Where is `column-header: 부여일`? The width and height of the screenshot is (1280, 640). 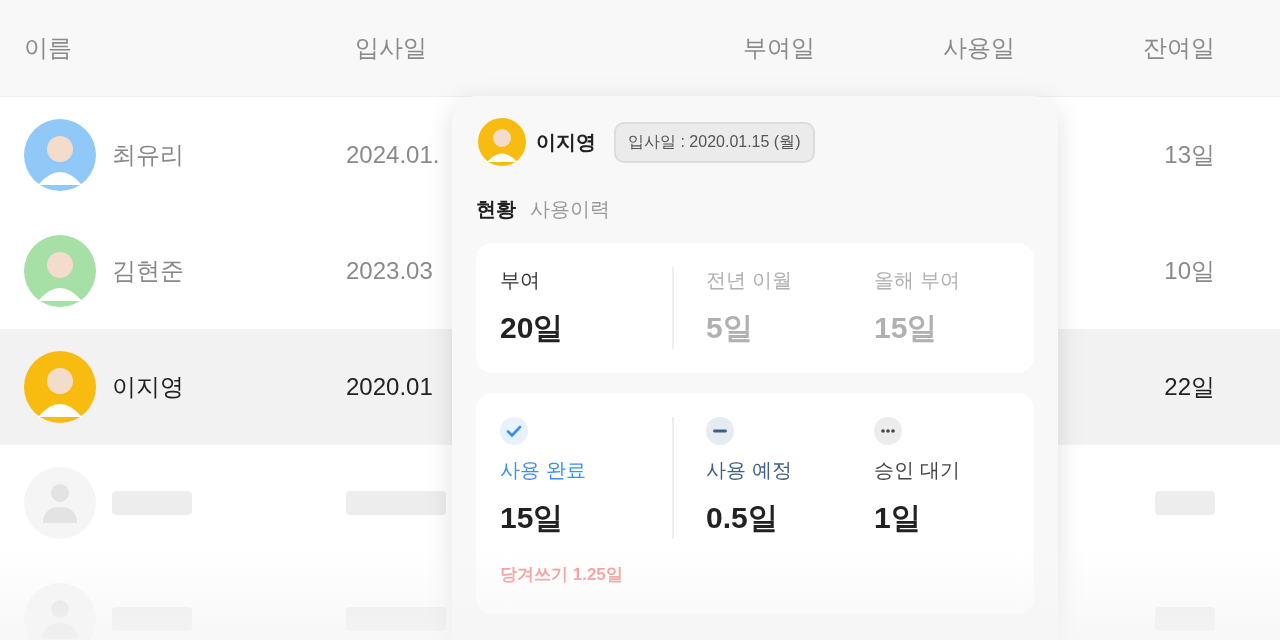 column-header: 부여일 is located at coordinates (778, 48).